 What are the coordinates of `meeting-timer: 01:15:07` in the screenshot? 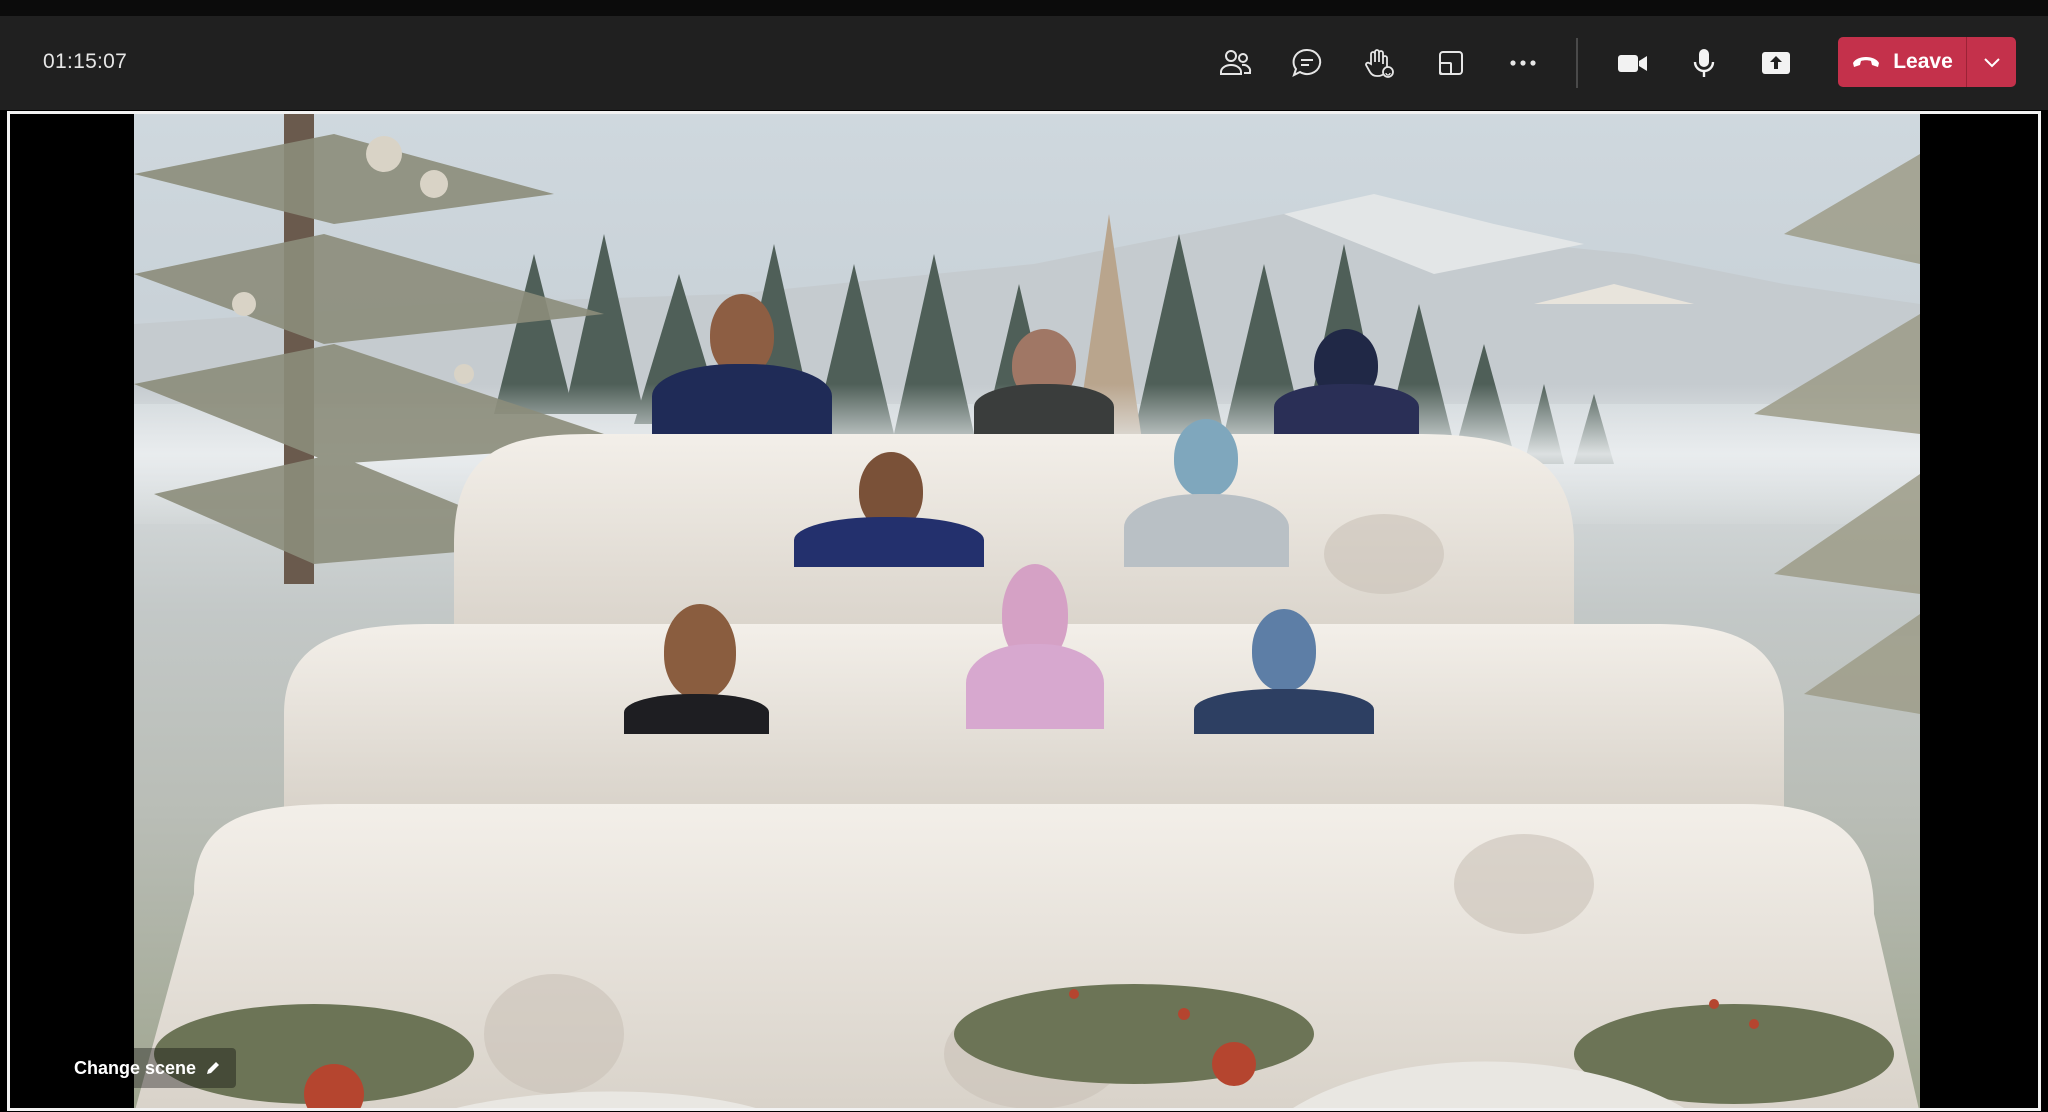 It's located at (85, 61).